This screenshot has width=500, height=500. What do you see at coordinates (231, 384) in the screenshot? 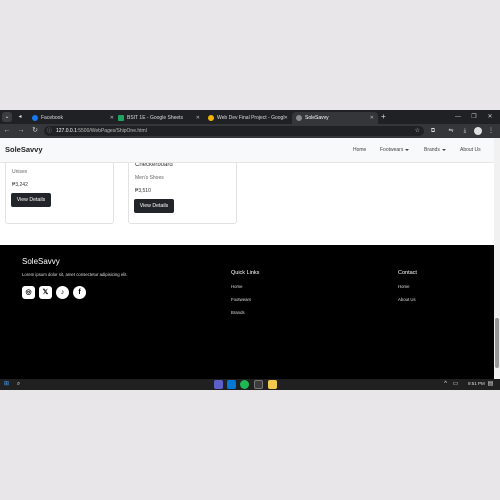
I see `vscode-app-icon` at bounding box center [231, 384].